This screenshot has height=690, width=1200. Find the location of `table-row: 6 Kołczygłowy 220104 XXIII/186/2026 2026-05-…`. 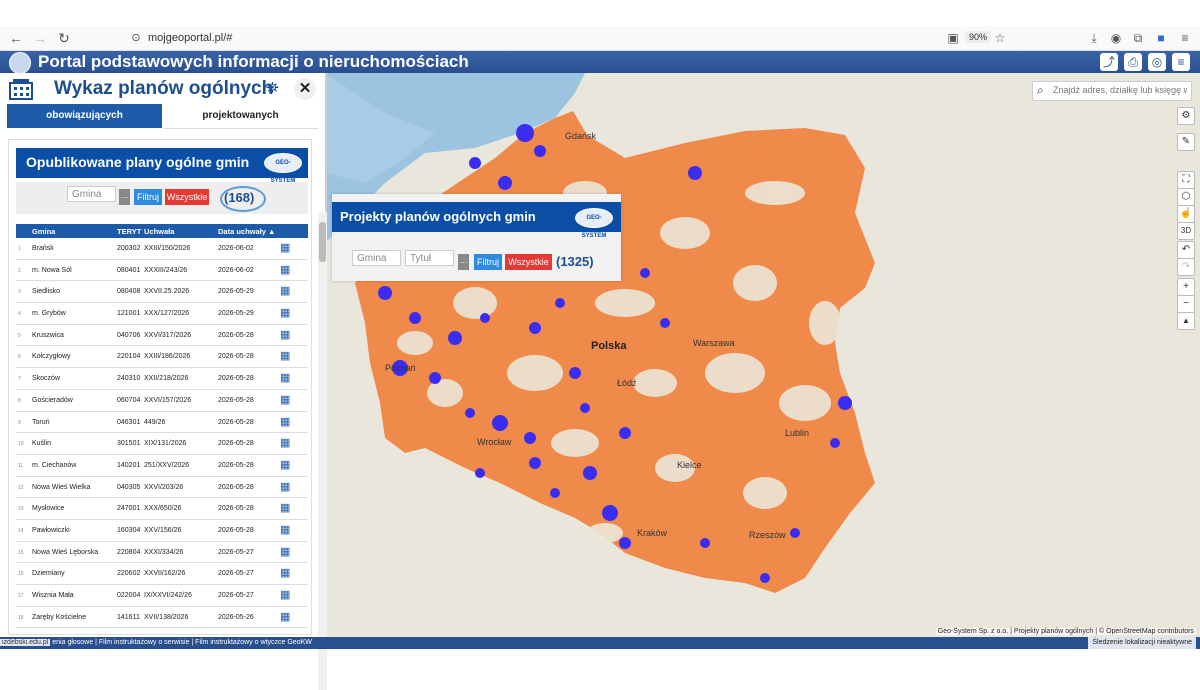

table-row: 6 Kołczygłowy 220104 XXIII/186/2026 2026-05-… is located at coordinates (162, 357).